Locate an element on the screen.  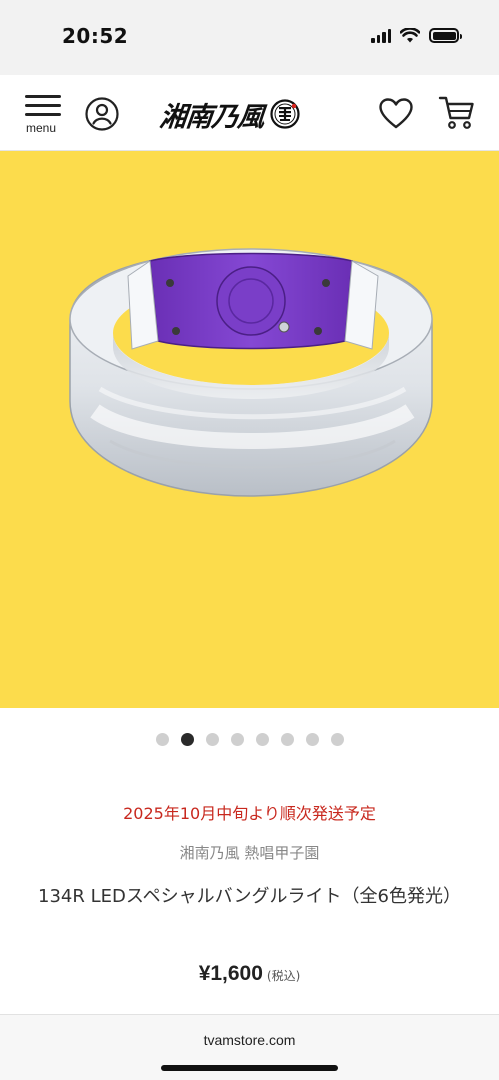
account-button is located at coordinates (102, 114).